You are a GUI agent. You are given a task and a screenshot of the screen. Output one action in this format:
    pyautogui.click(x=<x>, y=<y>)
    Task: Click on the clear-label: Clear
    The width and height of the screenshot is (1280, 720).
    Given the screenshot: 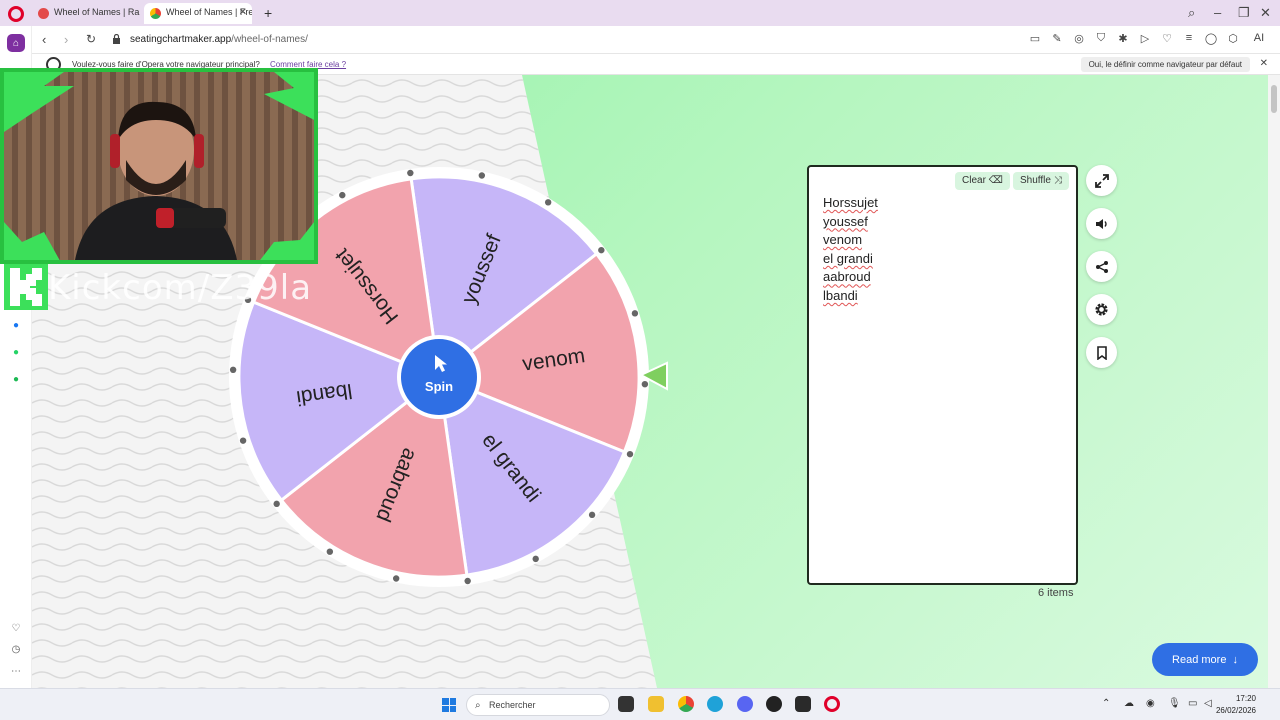 What is the action you would take?
    pyautogui.click(x=974, y=180)
    